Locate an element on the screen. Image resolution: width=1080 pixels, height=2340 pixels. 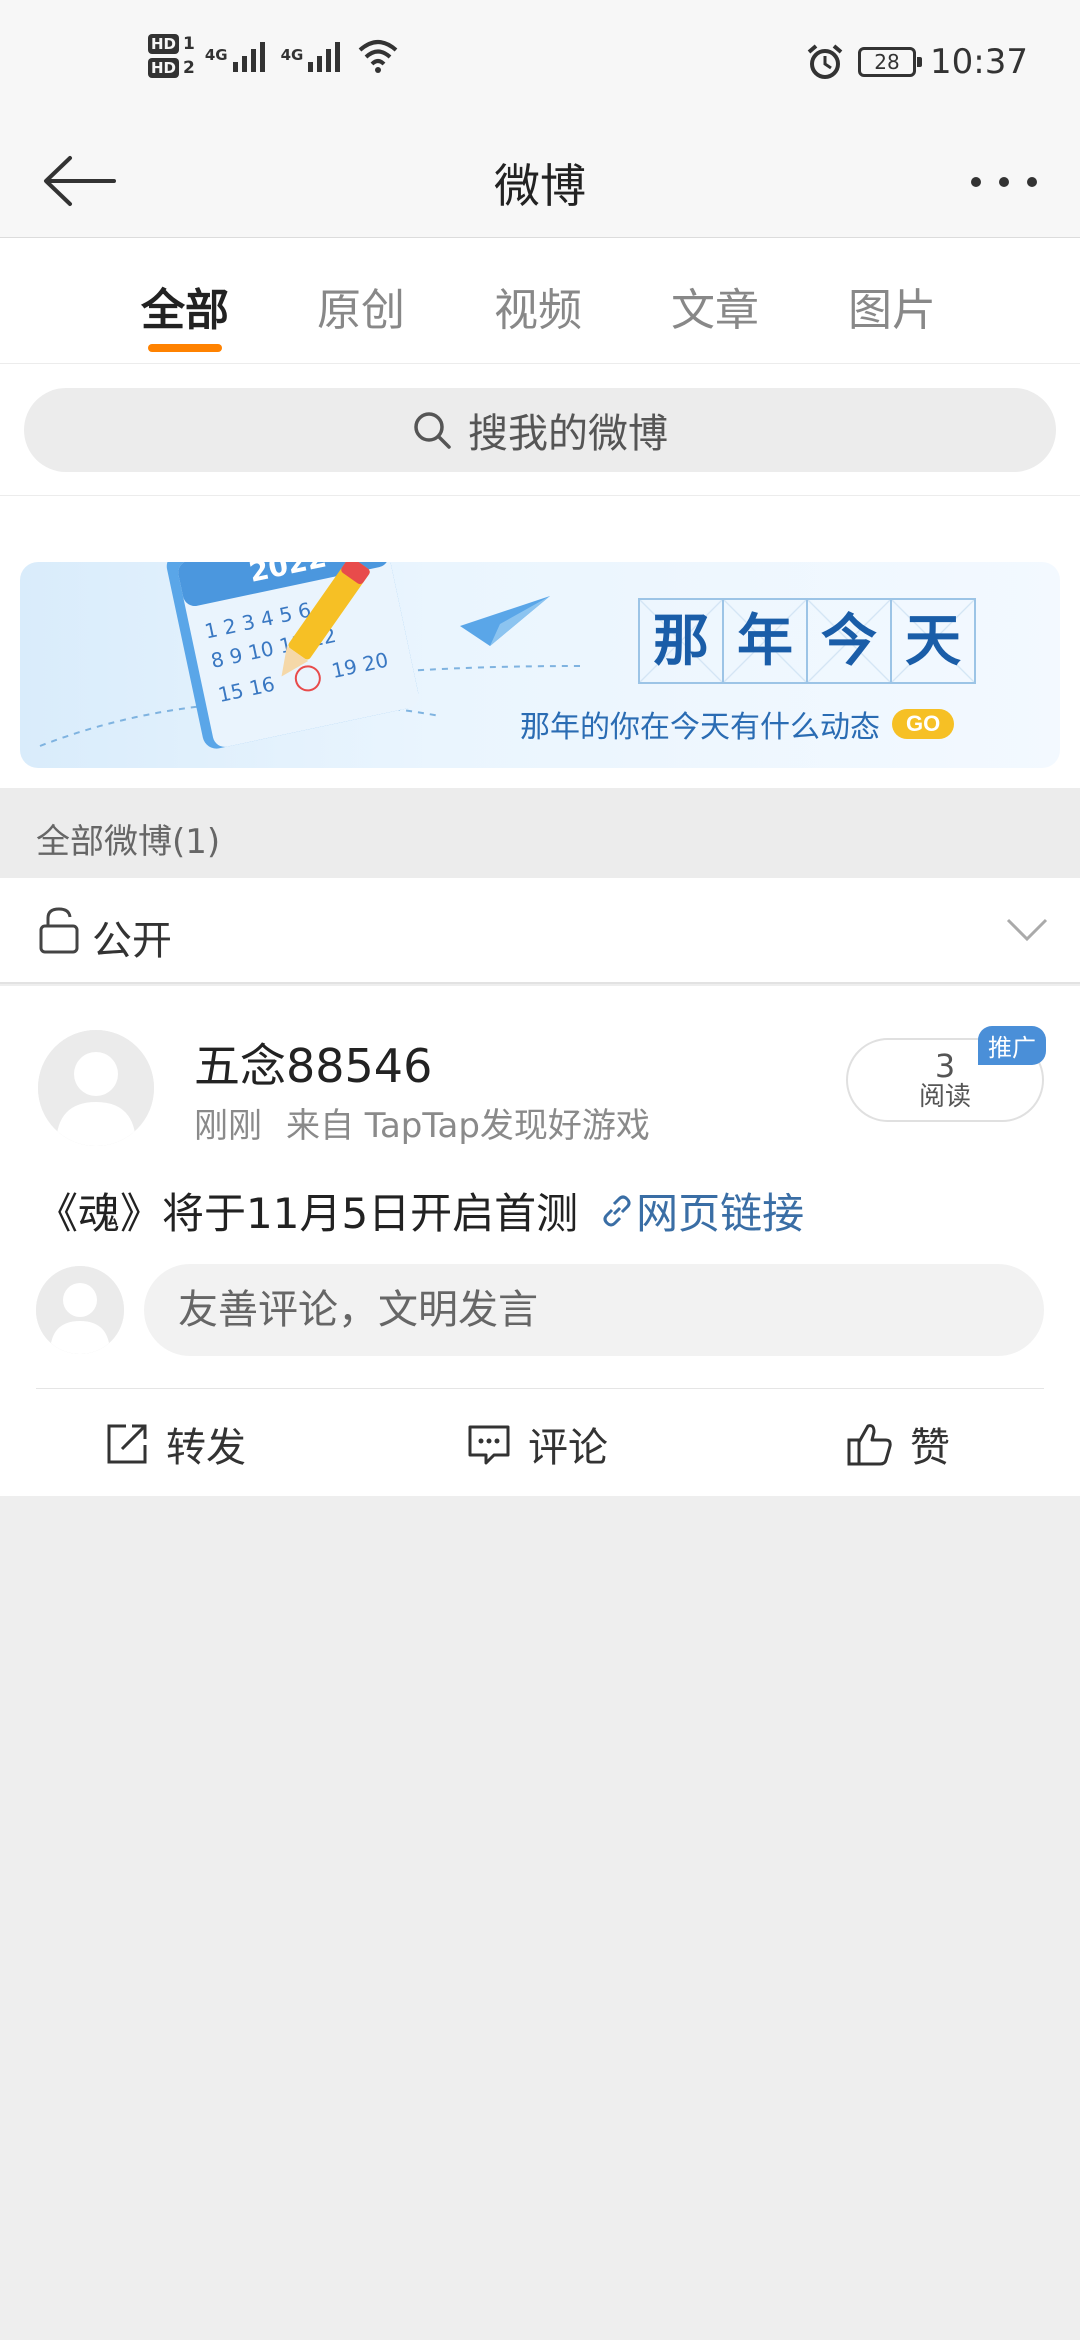
my-avatar is located at coordinates (80, 1310).